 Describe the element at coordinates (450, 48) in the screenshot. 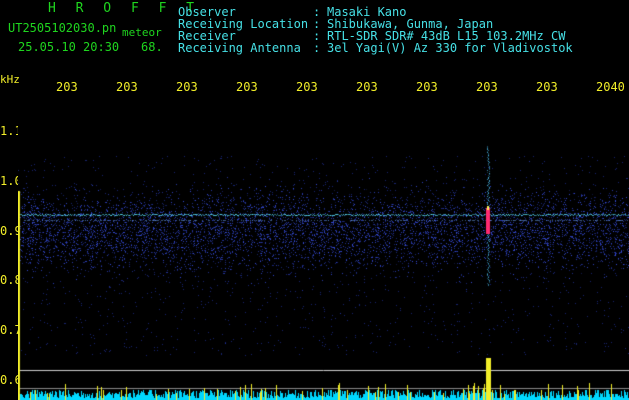

I see `antenna-value: 3el Yagi(V) Az 330 for Vladivostok` at that location.